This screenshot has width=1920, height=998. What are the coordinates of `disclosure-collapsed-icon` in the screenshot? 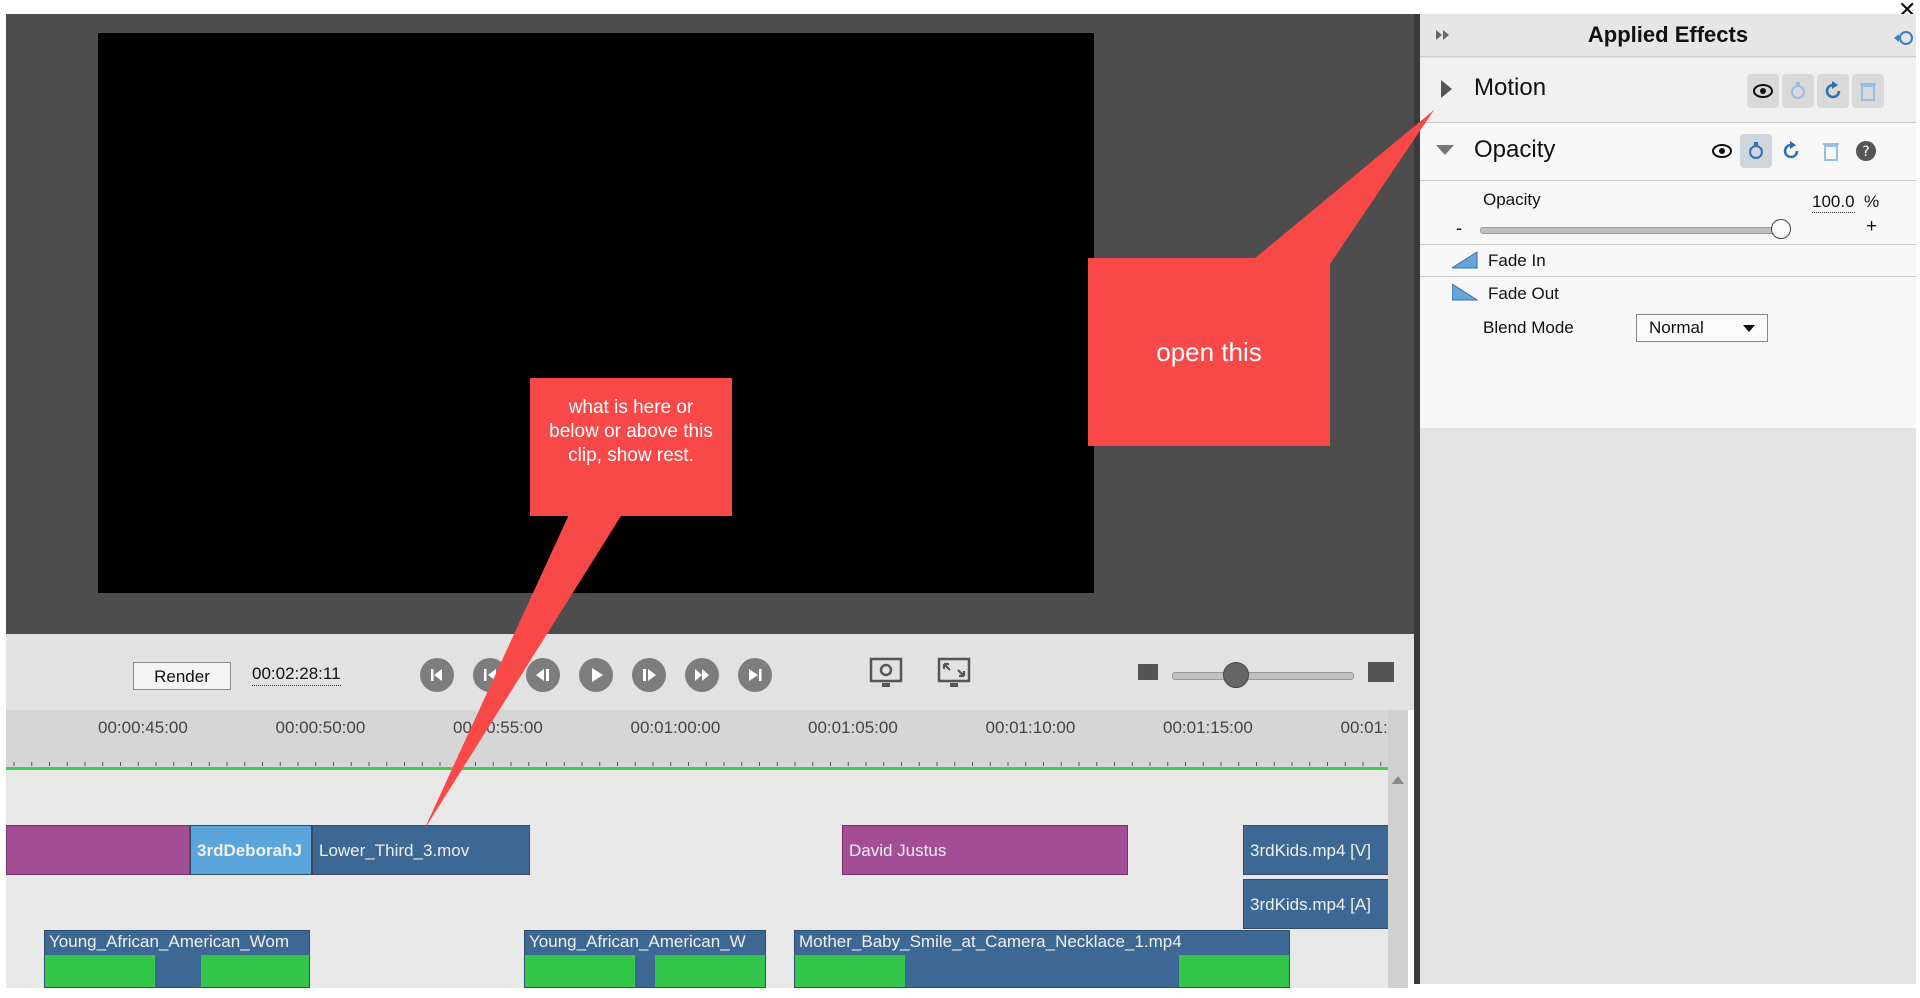 It's located at (1446, 89).